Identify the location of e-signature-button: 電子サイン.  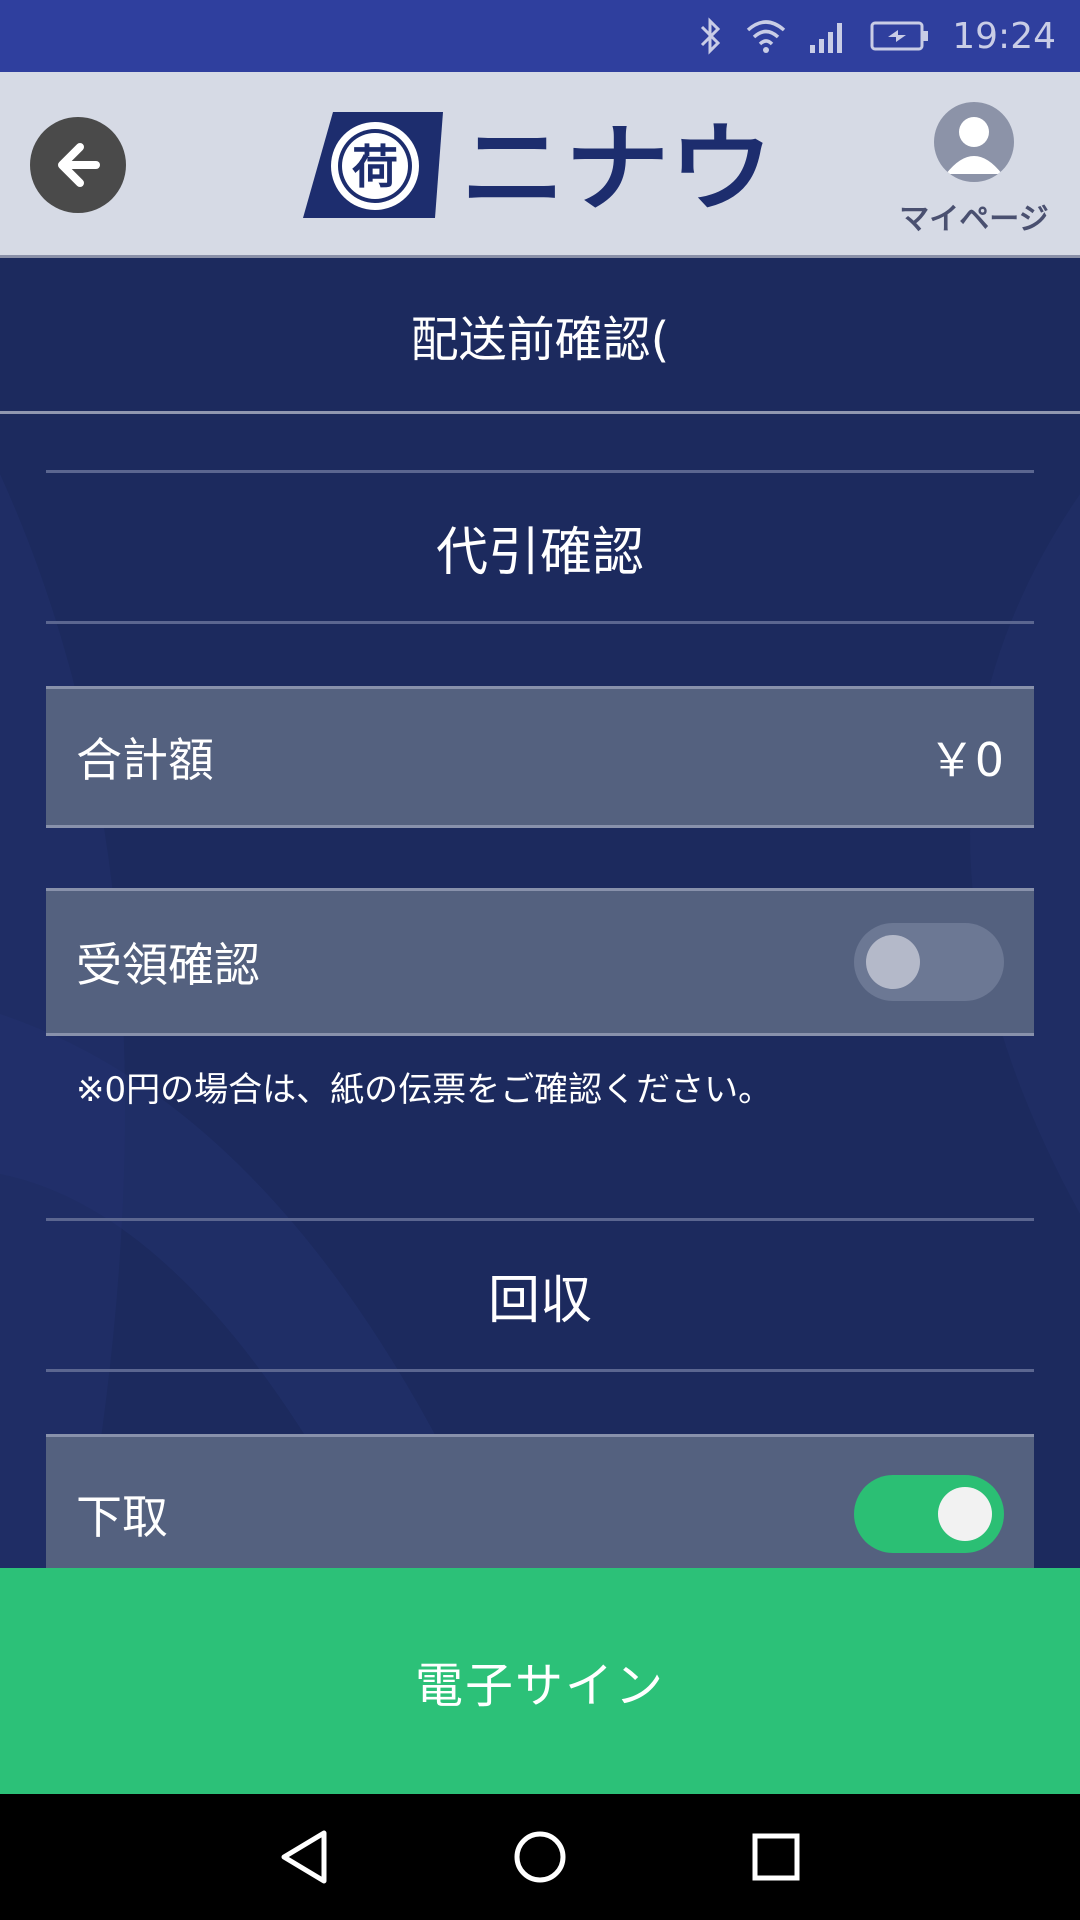
(540, 1681).